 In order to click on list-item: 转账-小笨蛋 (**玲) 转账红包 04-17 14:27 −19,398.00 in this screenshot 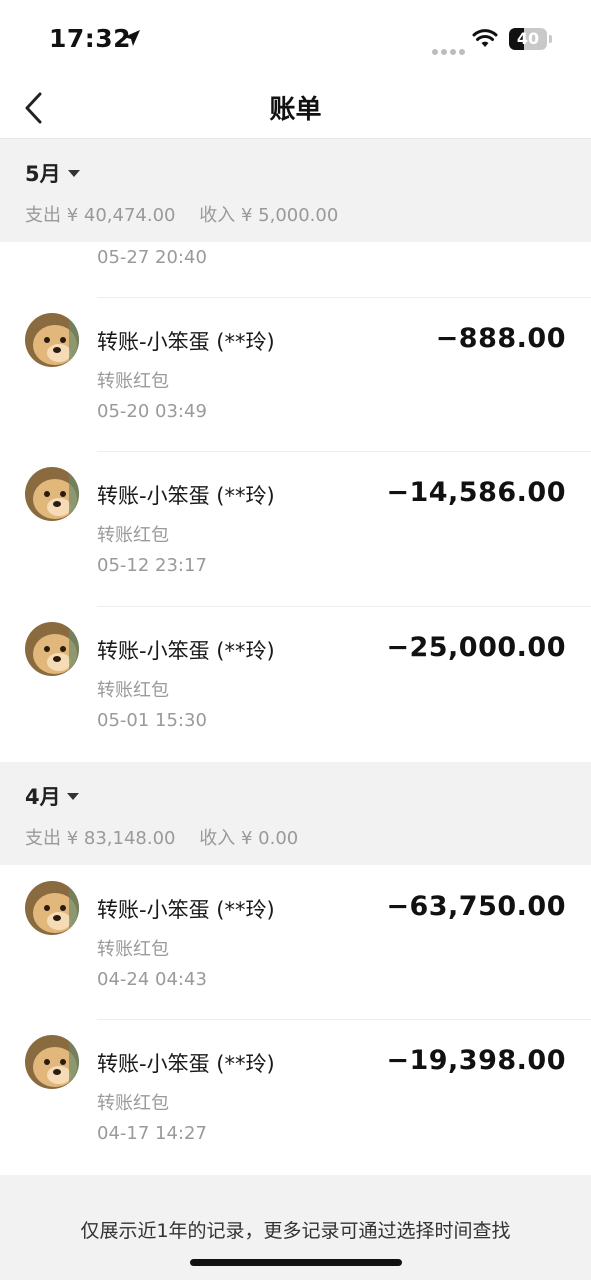, I will do `click(295, 1096)`.